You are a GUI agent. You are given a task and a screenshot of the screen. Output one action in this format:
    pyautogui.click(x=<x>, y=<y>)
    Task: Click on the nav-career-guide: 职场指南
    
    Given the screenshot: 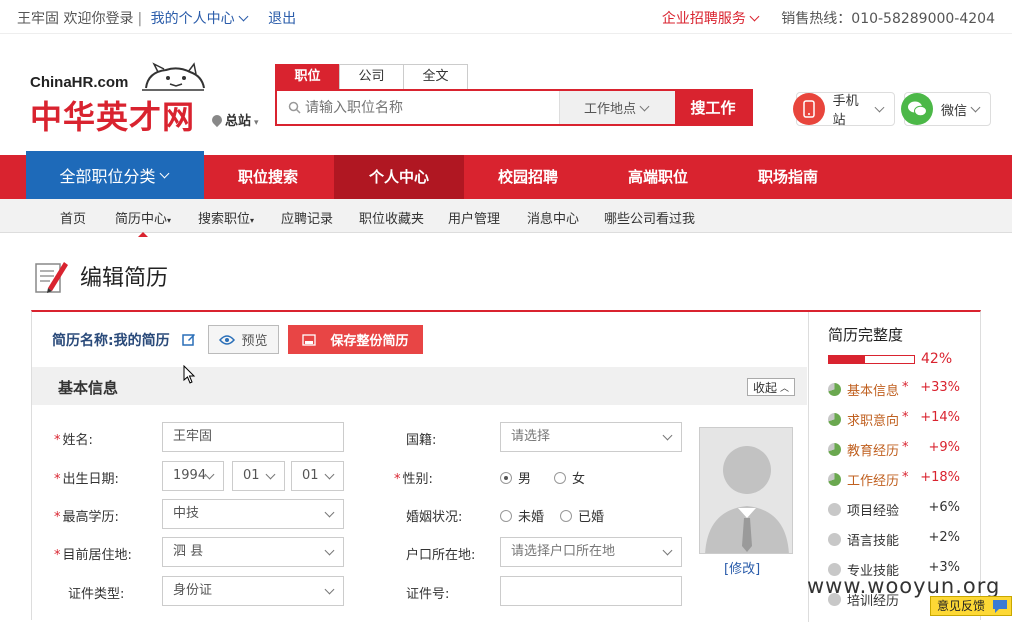 What is the action you would take?
    pyautogui.click(x=788, y=177)
    